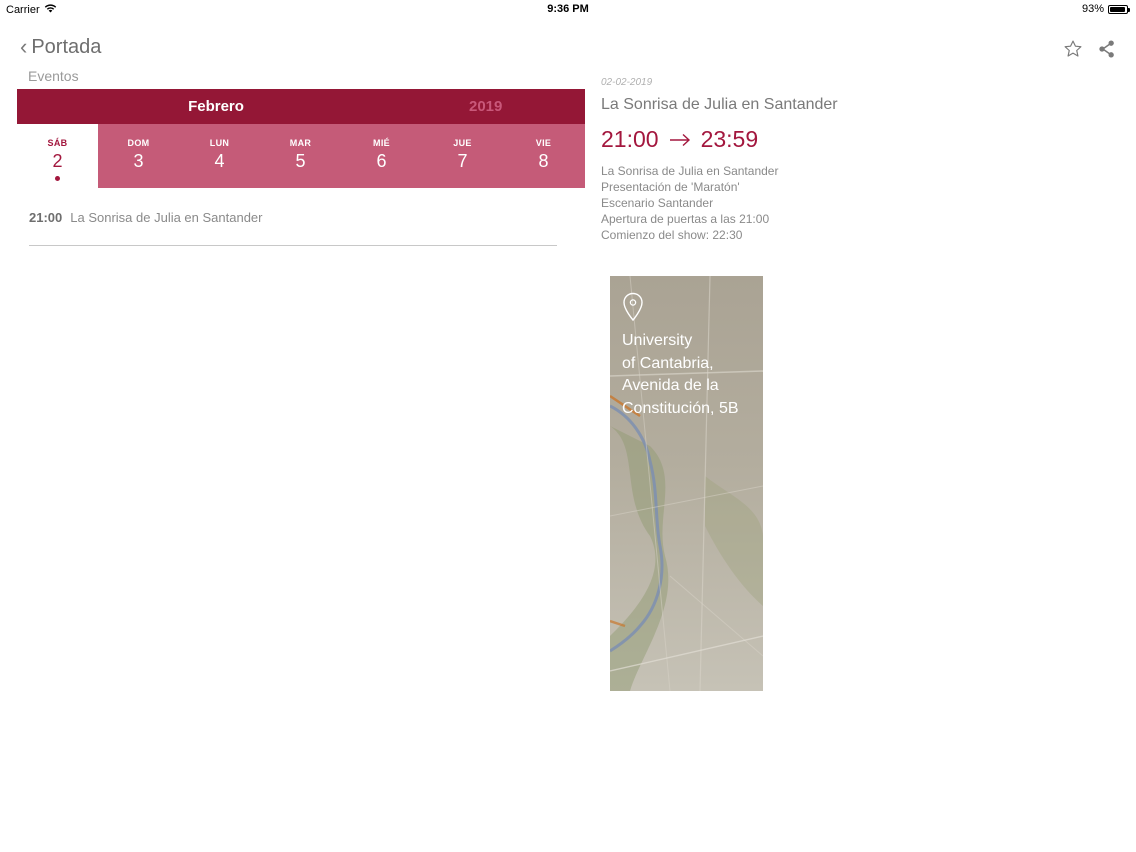 This screenshot has height=852, width=1136. What do you see at coordinates (1073, 49) in the screenshot?
I see `star-icon` at bounding box center [1073, 49].